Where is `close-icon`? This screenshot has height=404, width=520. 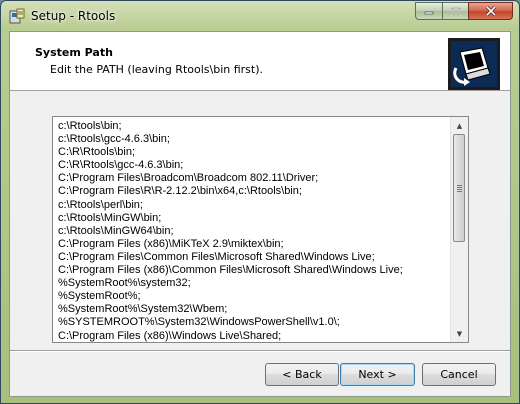 close-icon is located at coordinates (490, 11).